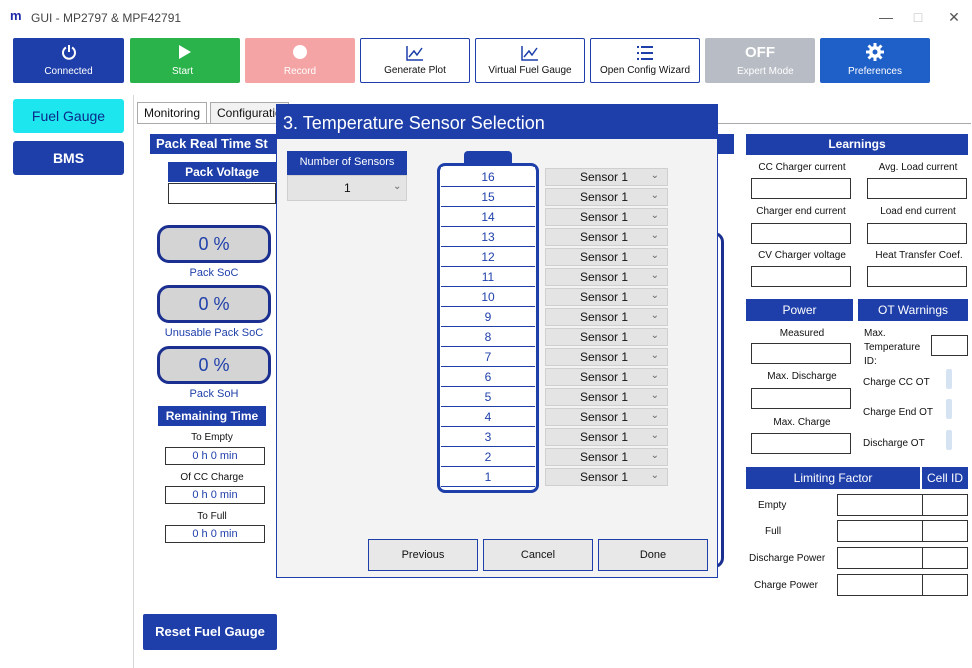 This screenshot has width=972, height=668. What do you see at coordinates (488, 457) in the screenshot?
I see `sensor-row-label: 2` at bounding box center [488, 457].